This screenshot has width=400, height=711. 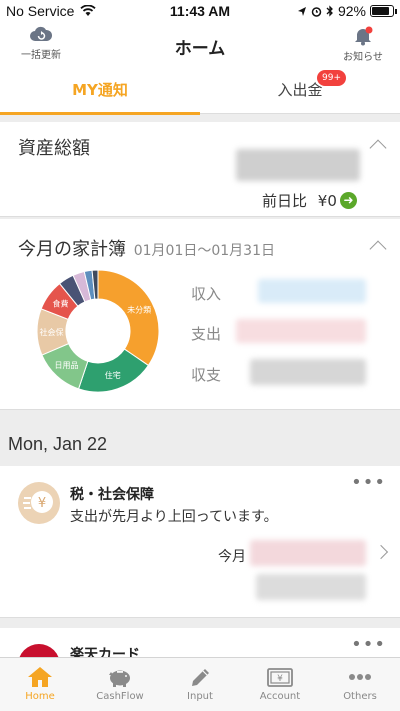 I want to click on nav-account-label: Account, so click(x=280, y=696).